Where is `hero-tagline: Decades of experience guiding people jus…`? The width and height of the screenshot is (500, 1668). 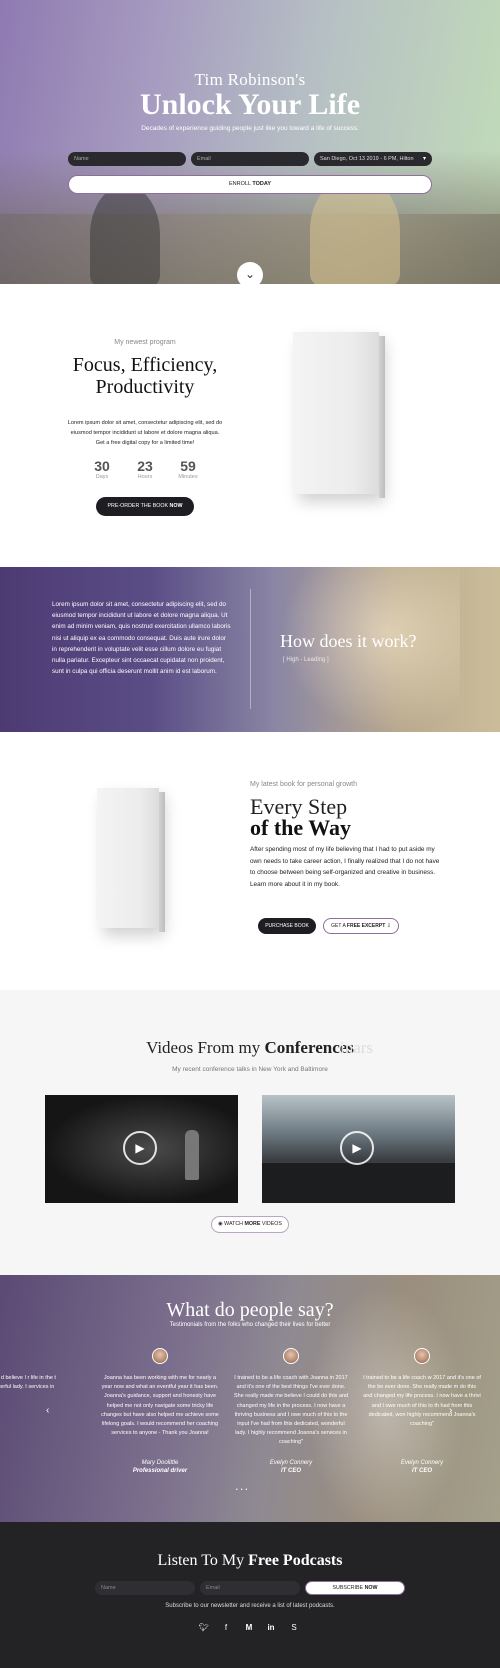 hero-tagline: Decades of experience guiding people jus… is located at coordinates (250, 128).